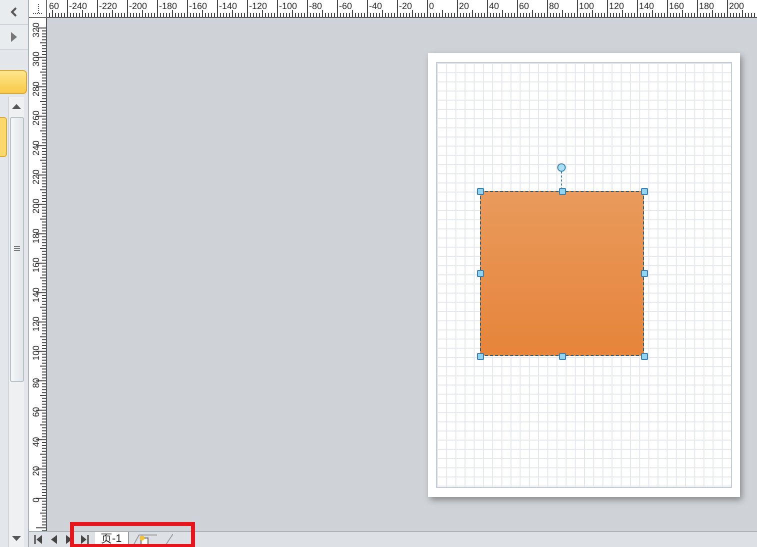  I want to click on ruler-label: 300, so click(36, 59).